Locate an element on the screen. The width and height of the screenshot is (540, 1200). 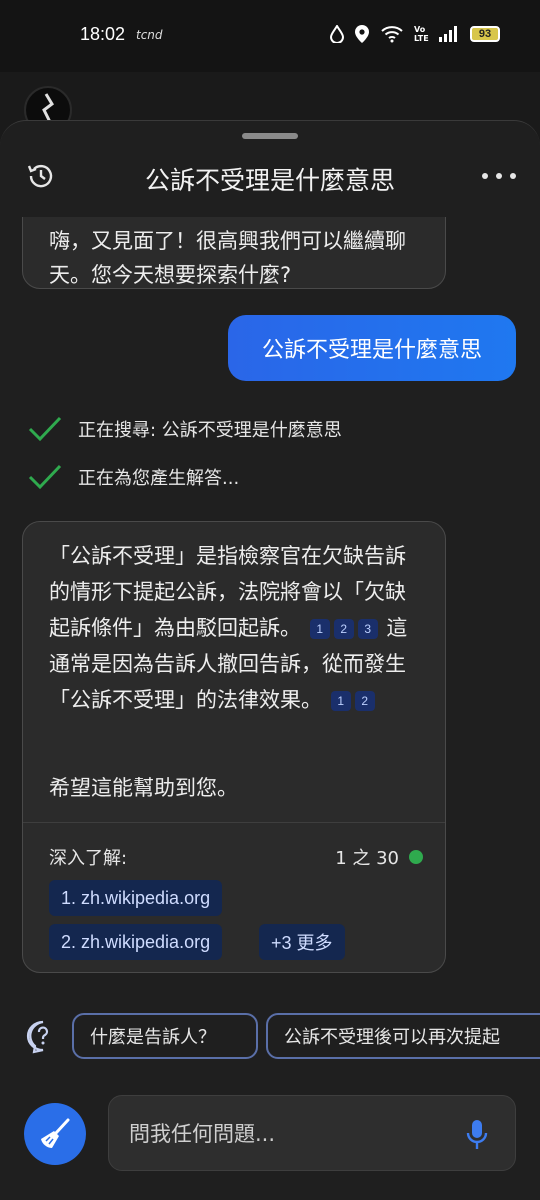
page-title: 公訴不受理是什麼意思 is located at coordinates (269, 180).